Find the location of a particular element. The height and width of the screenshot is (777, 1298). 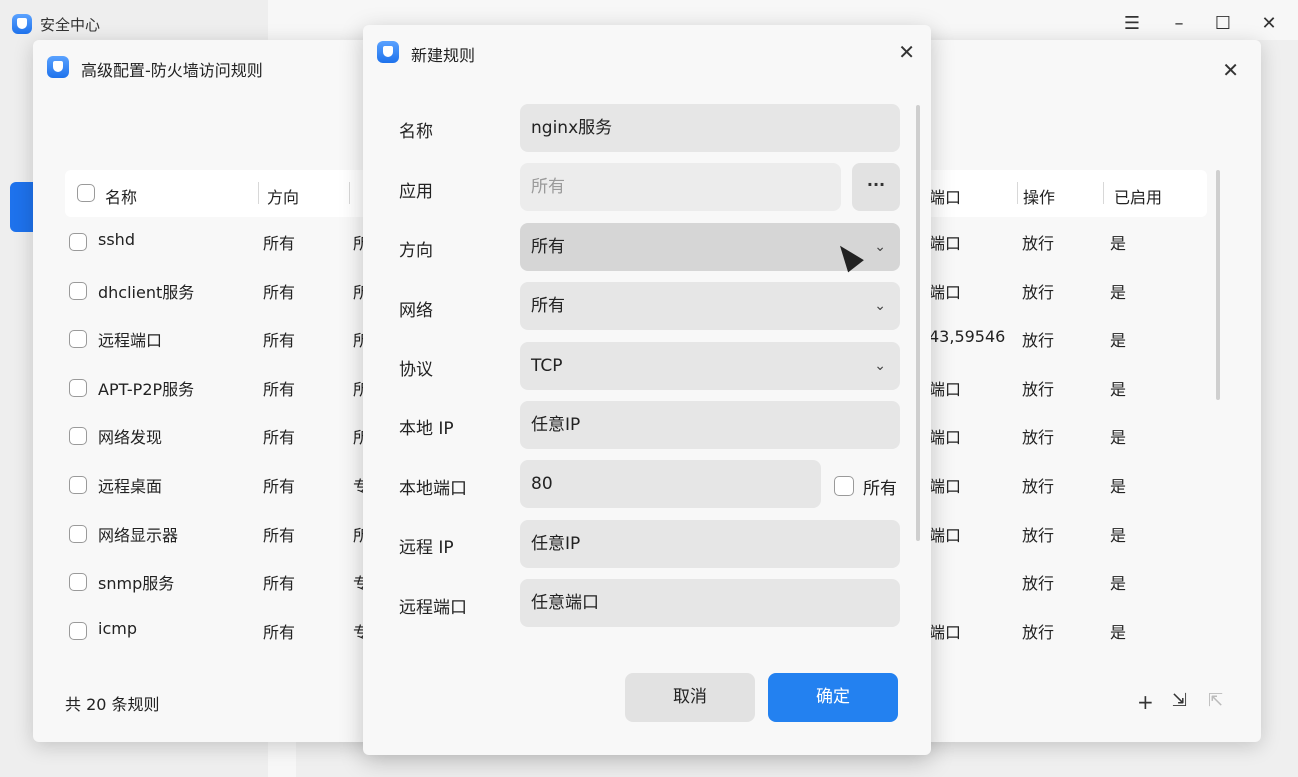

name-input: nginx服务 is located at coordinates (710, 128).